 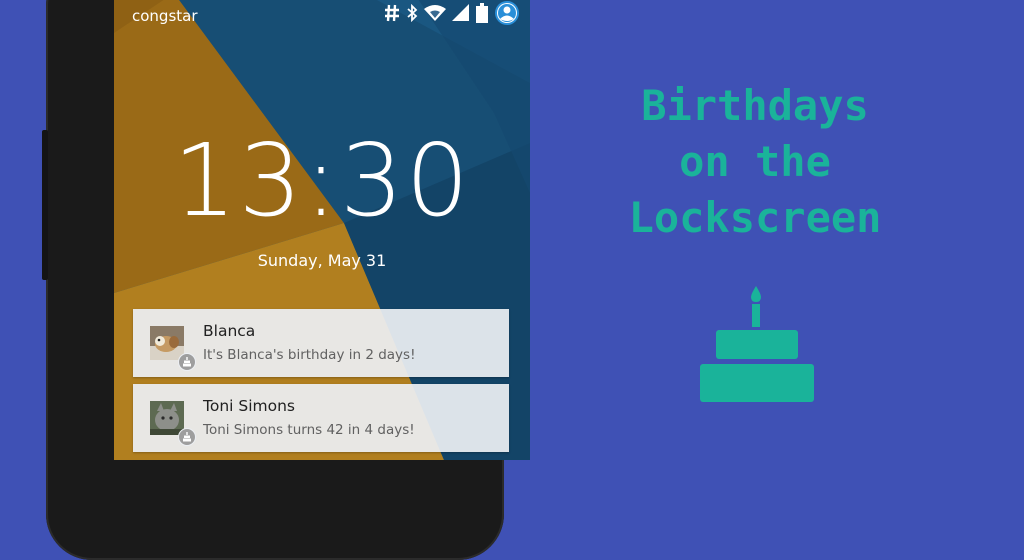 What do you see at coordinates (392, 15) in the screenshot?
I see `hash-icon` at bounding box center [392, 15].